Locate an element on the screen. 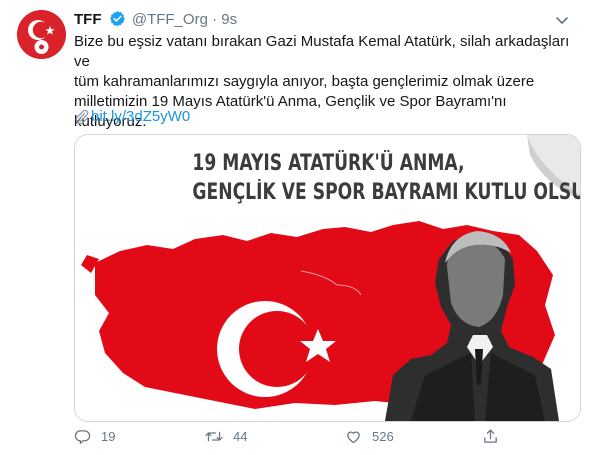 This screenshot has height=455, width=590. share-icon is located at coordinates (490, 436).